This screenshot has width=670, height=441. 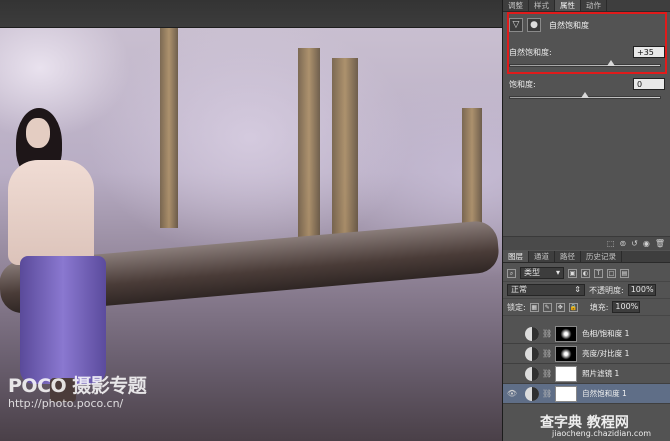 I want to click on saturation-slider, so click(x=585, y=95).